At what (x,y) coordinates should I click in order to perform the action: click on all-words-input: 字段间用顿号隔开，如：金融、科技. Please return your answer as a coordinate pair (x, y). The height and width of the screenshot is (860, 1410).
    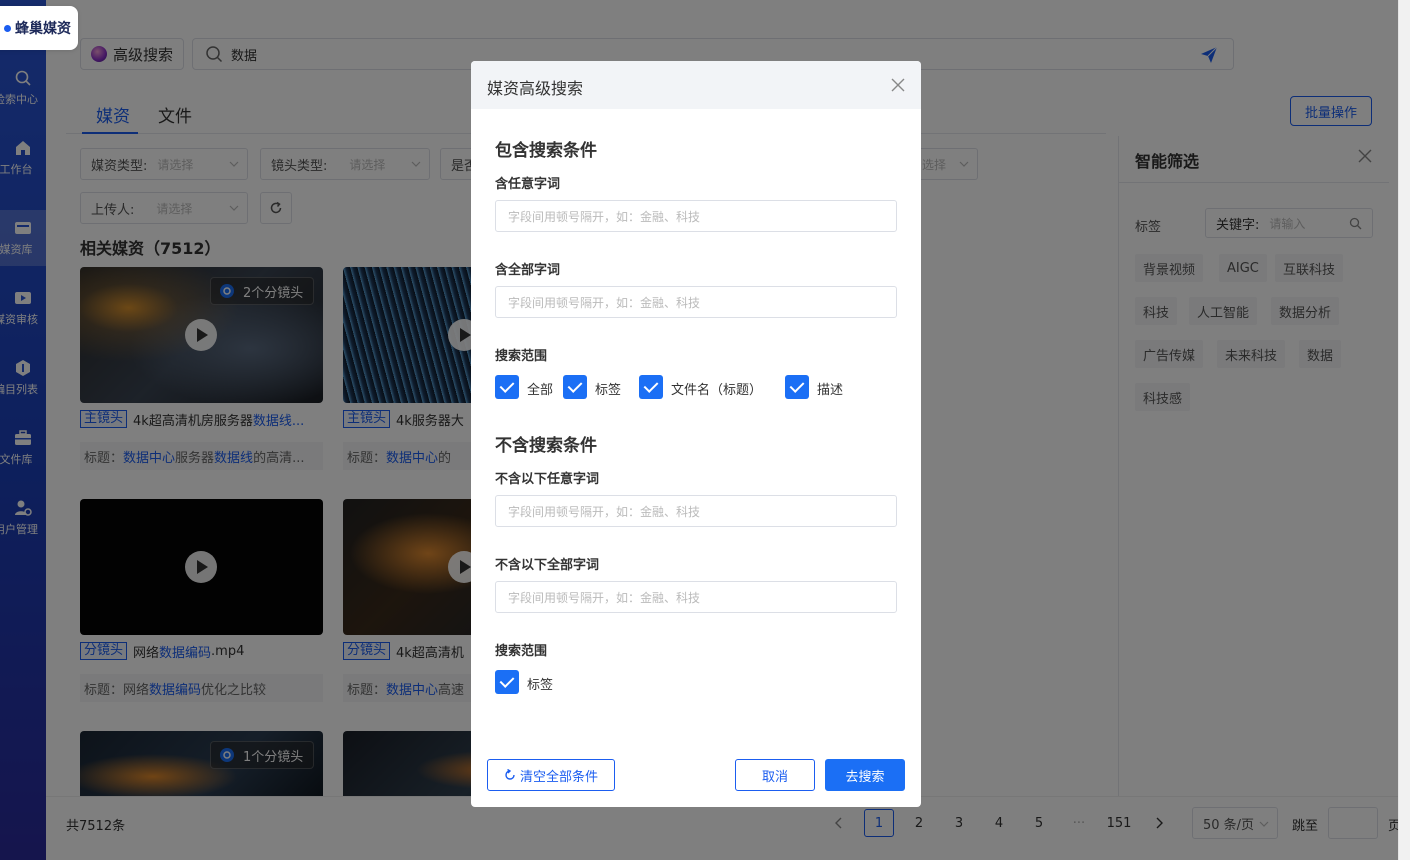
    Looking at the image, I should click on (696, 302).